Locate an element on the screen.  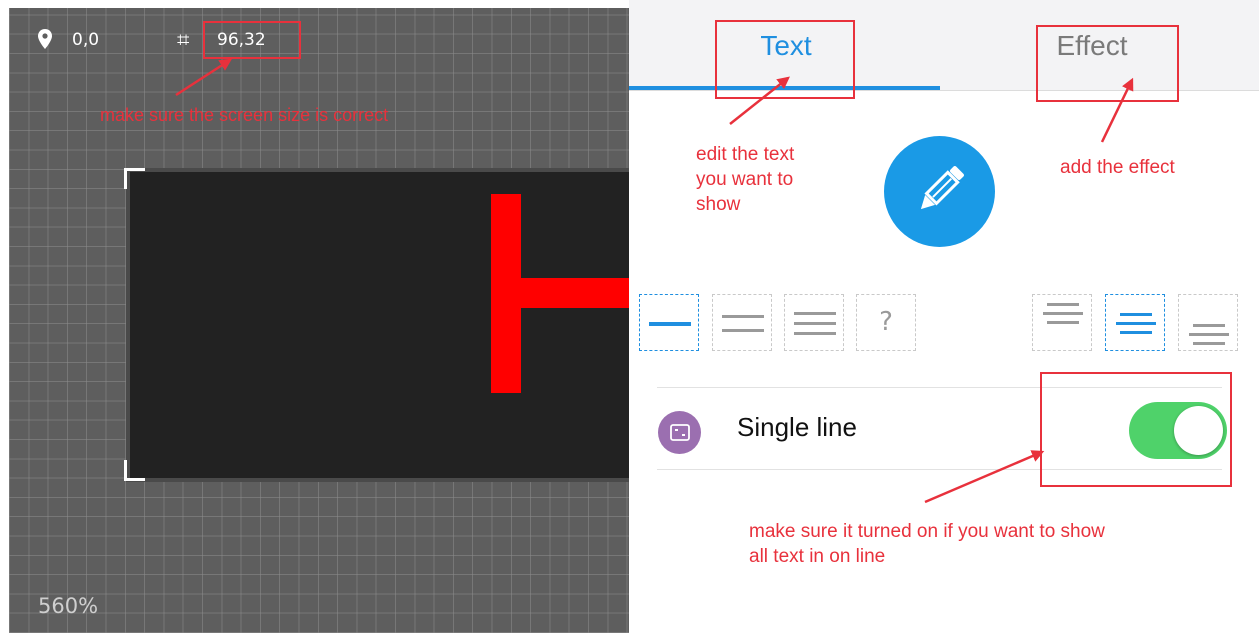
two-line-mode-icon is located at coordinates (743, 323).